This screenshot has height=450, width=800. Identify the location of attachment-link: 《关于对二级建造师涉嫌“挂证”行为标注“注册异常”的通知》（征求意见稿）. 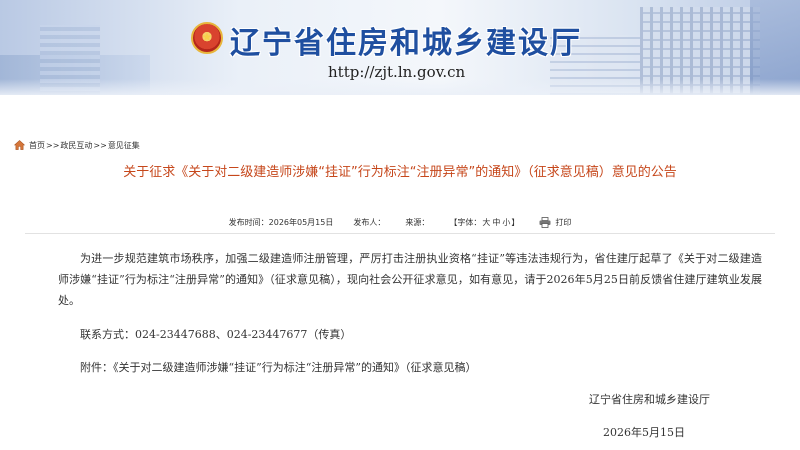
(295, 367).